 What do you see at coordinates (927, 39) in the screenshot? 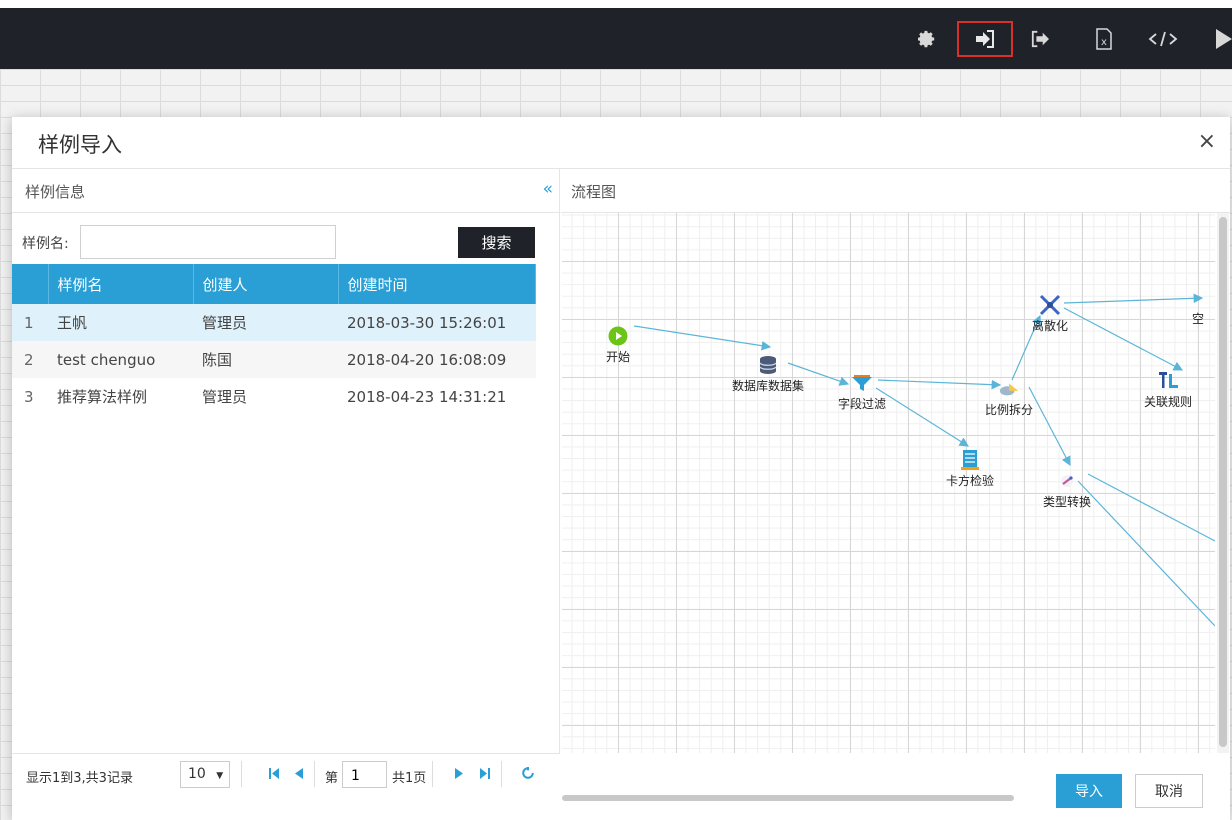
I see `gear-icon` at bounding box center [927, 39].